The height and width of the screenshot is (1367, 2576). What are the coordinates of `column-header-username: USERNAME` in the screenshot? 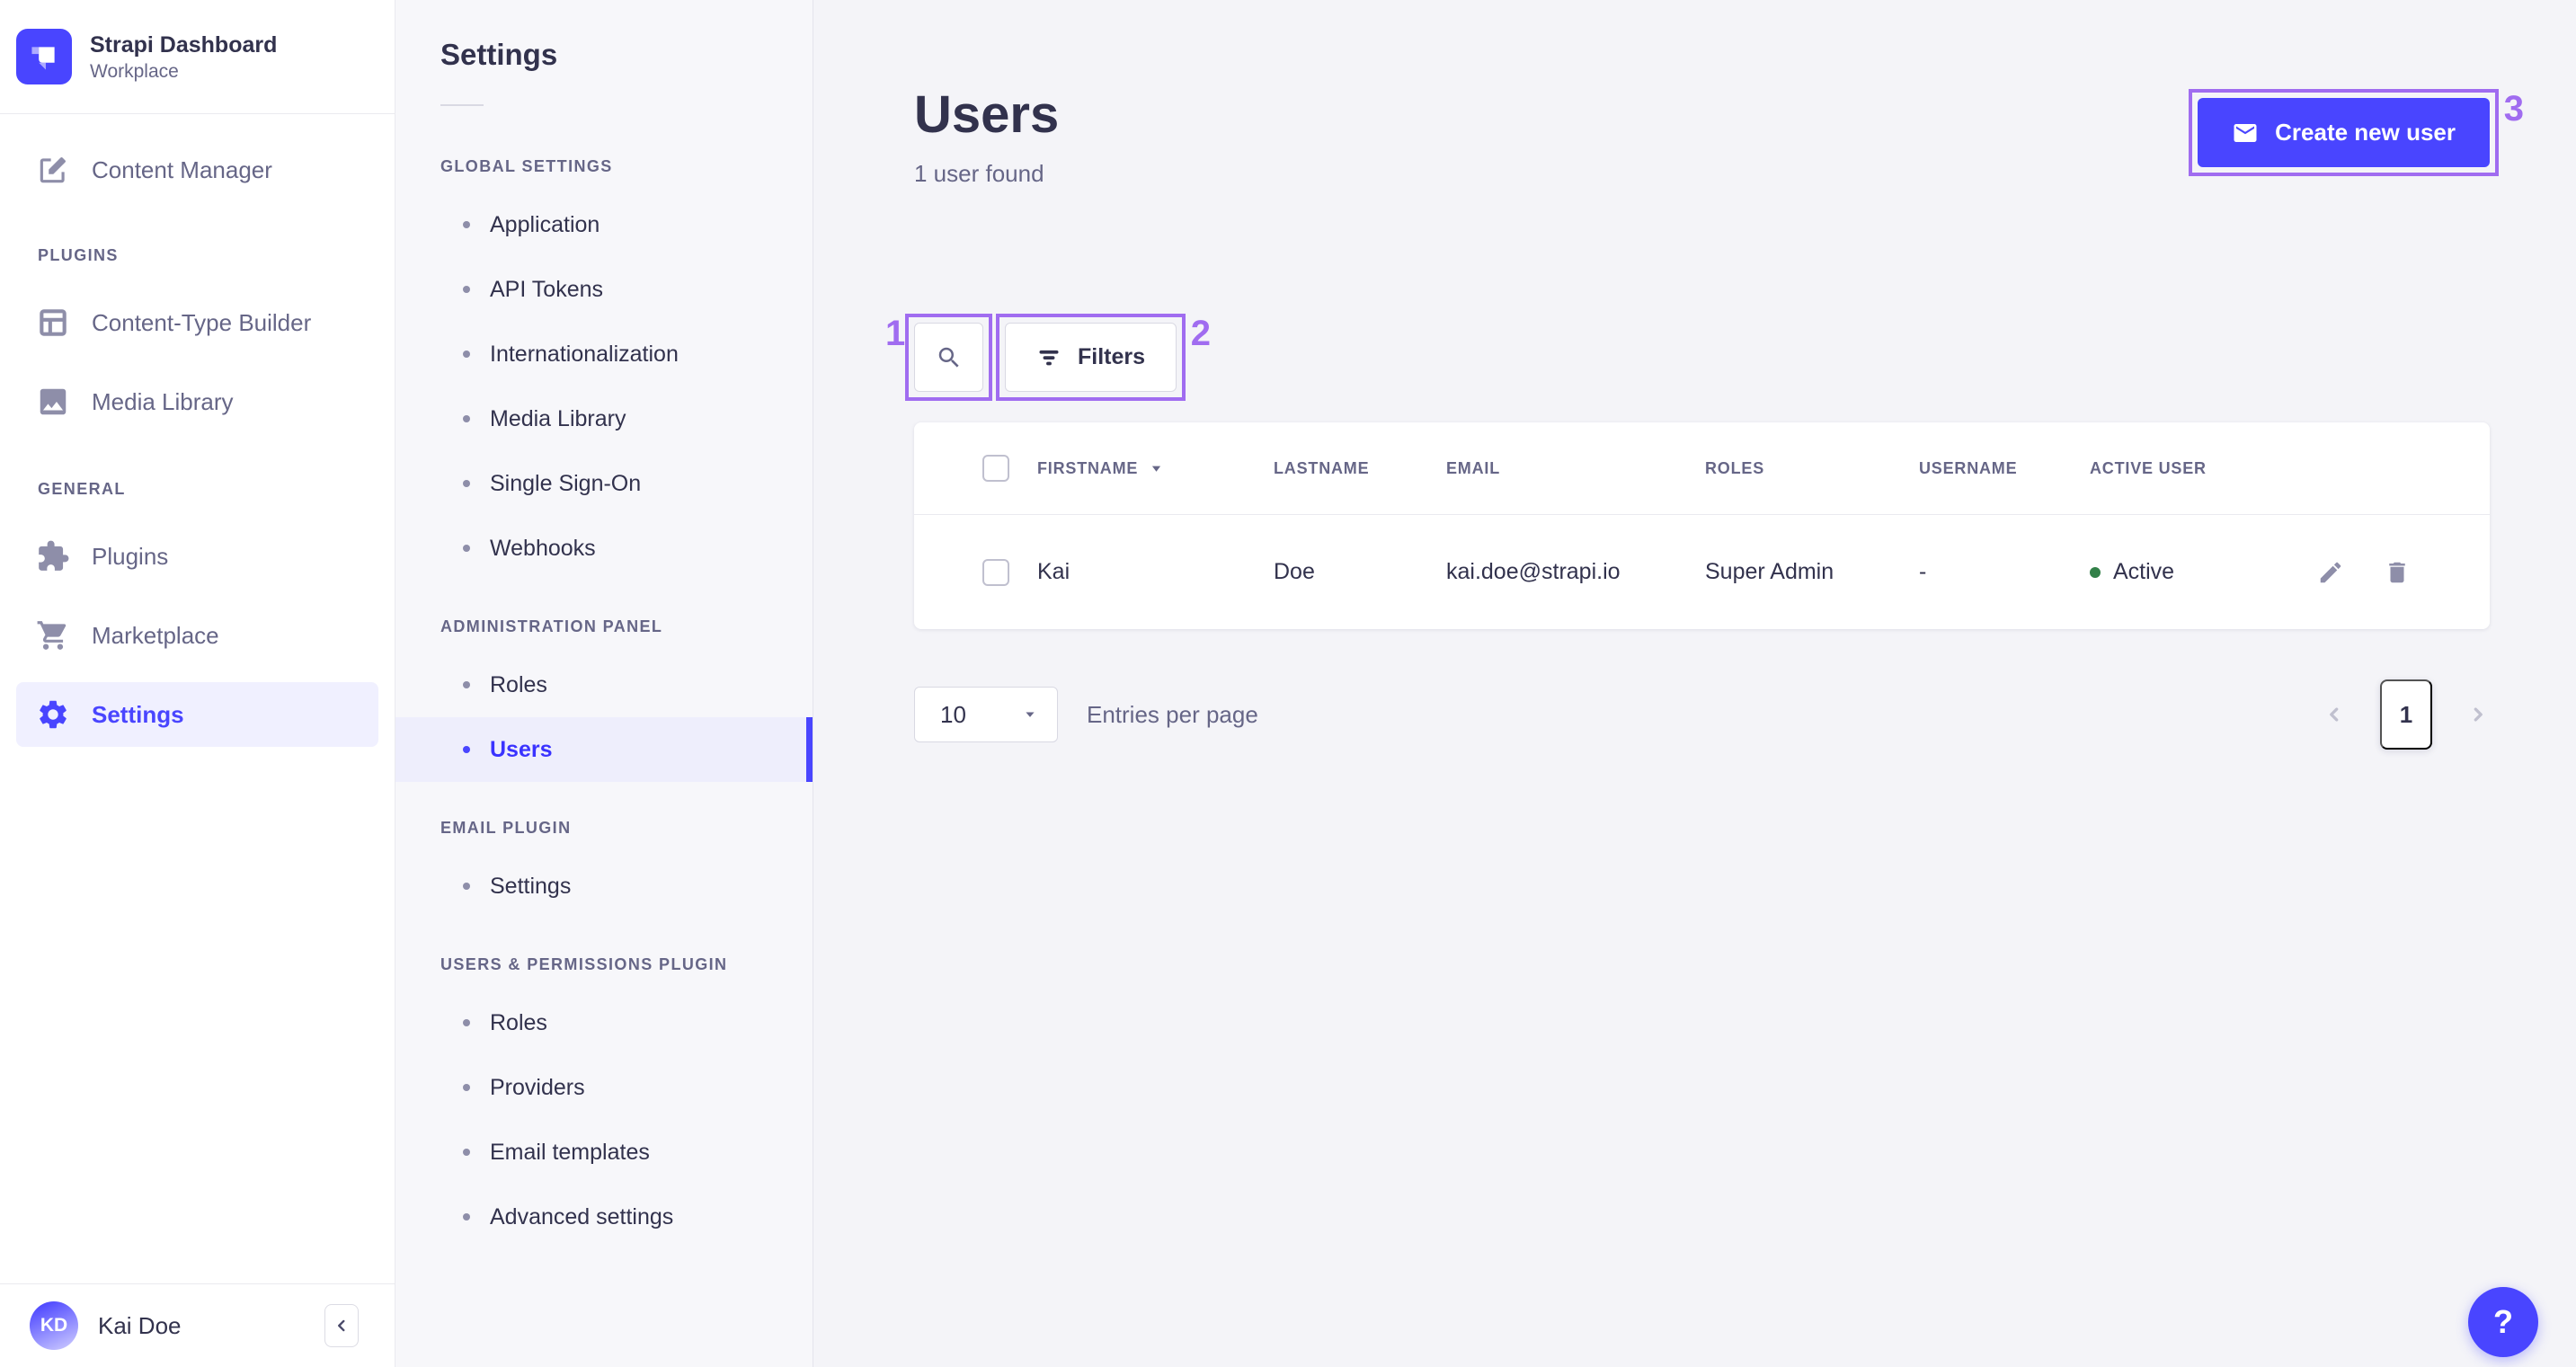 It's located at (2004, 468).